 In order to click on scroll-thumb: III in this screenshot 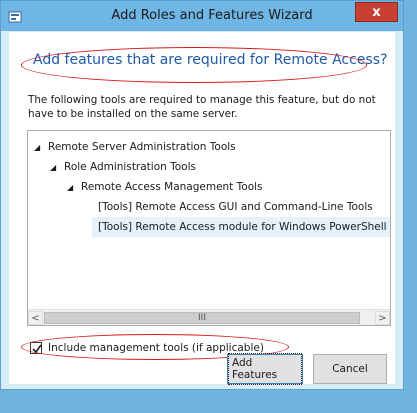, I will do `click(202, 318)`.